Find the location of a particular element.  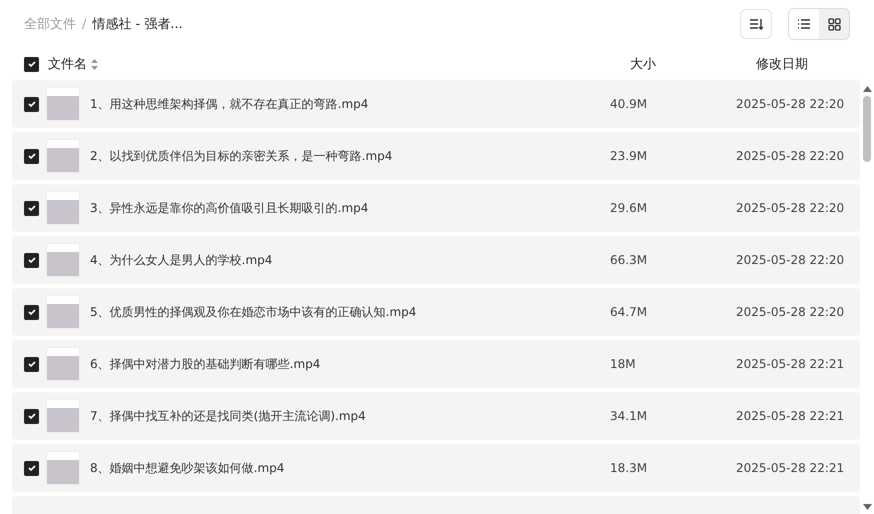

sort-button is located at coordinates (756, 24).